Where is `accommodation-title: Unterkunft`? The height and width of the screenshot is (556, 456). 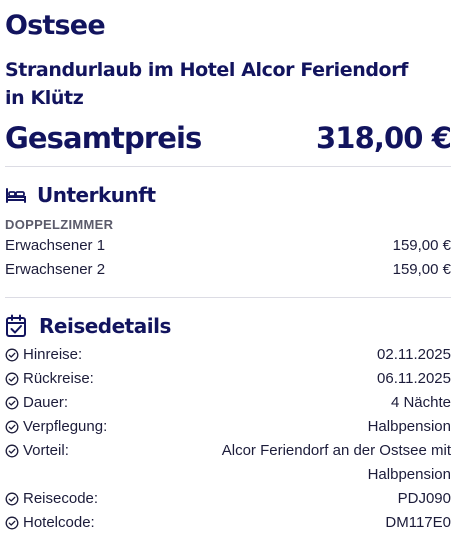 accommodation-title: Unterkunft is located at coordinates (96, 195).